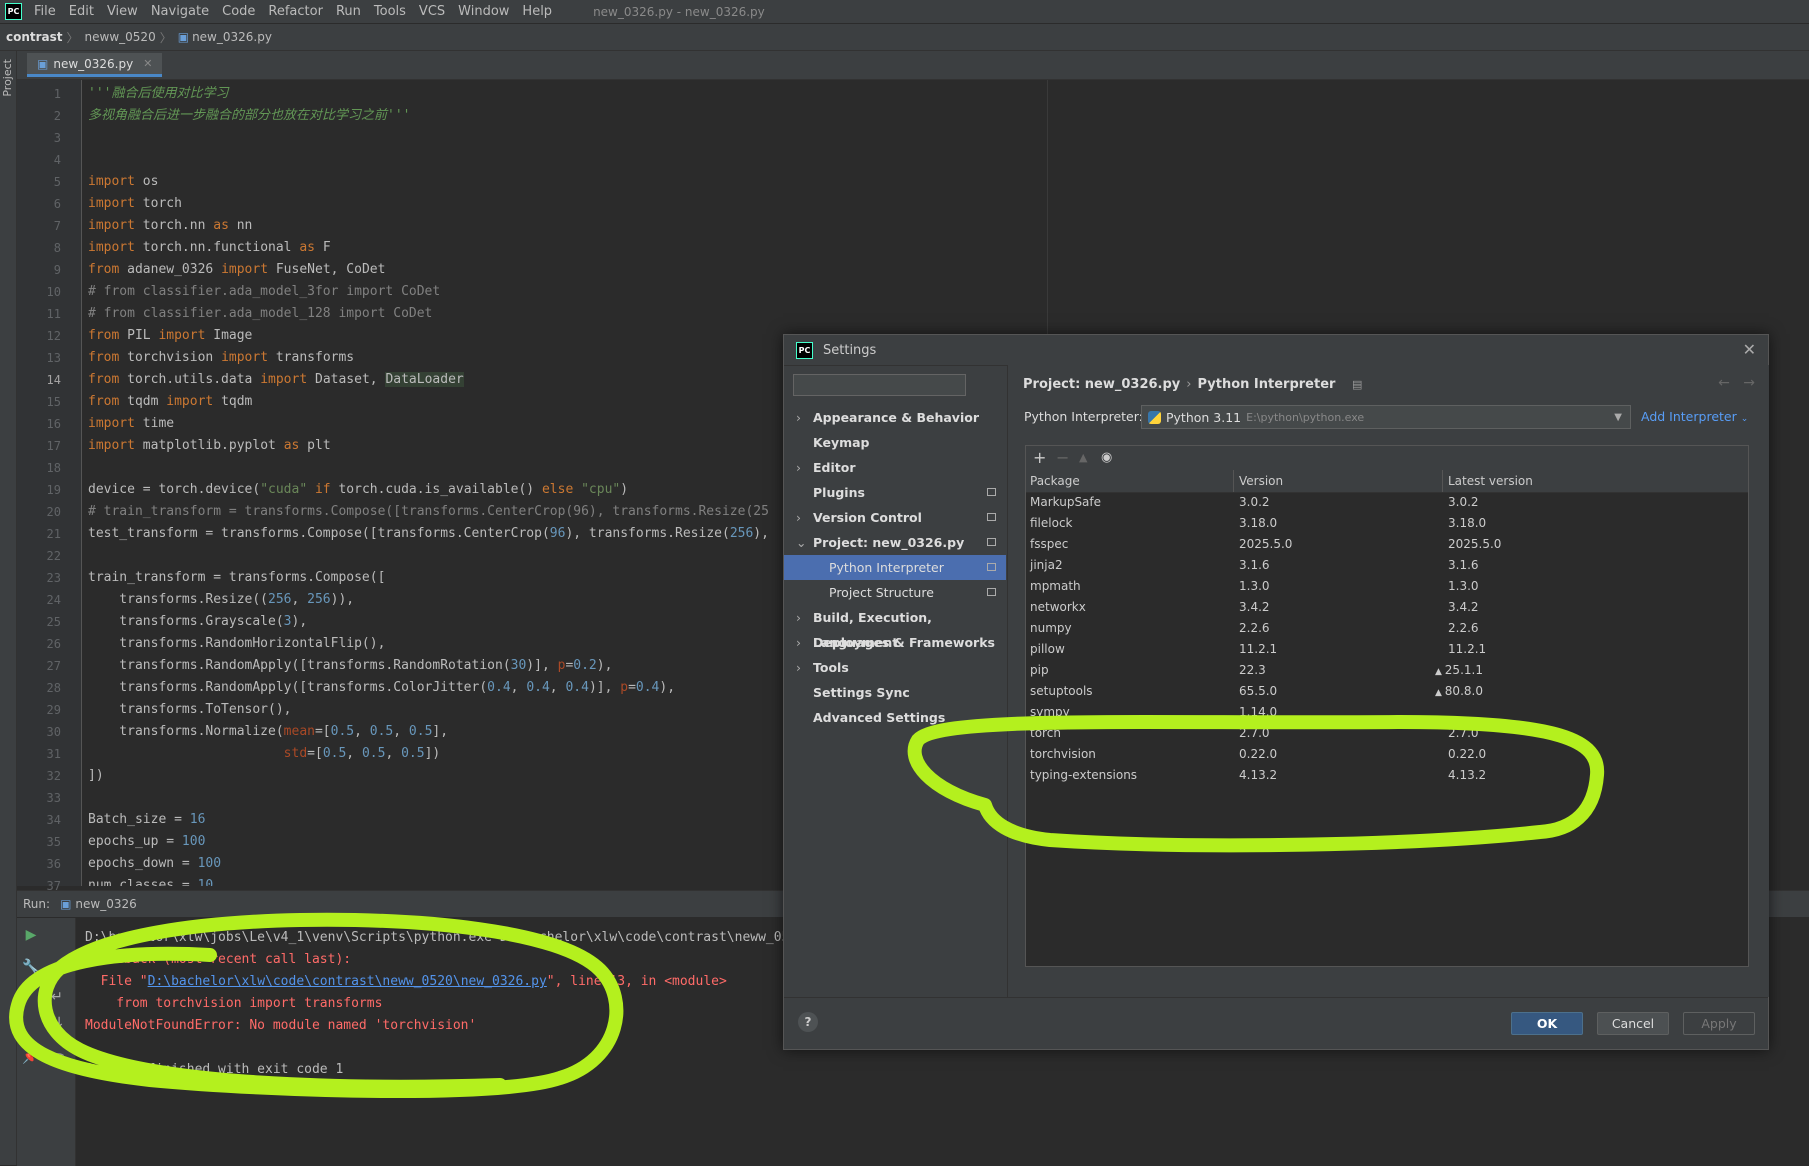  Describe the element at coordinates (895, 517) in the screenshot. I see `nav-item-version-control: › Version Control` at that location.